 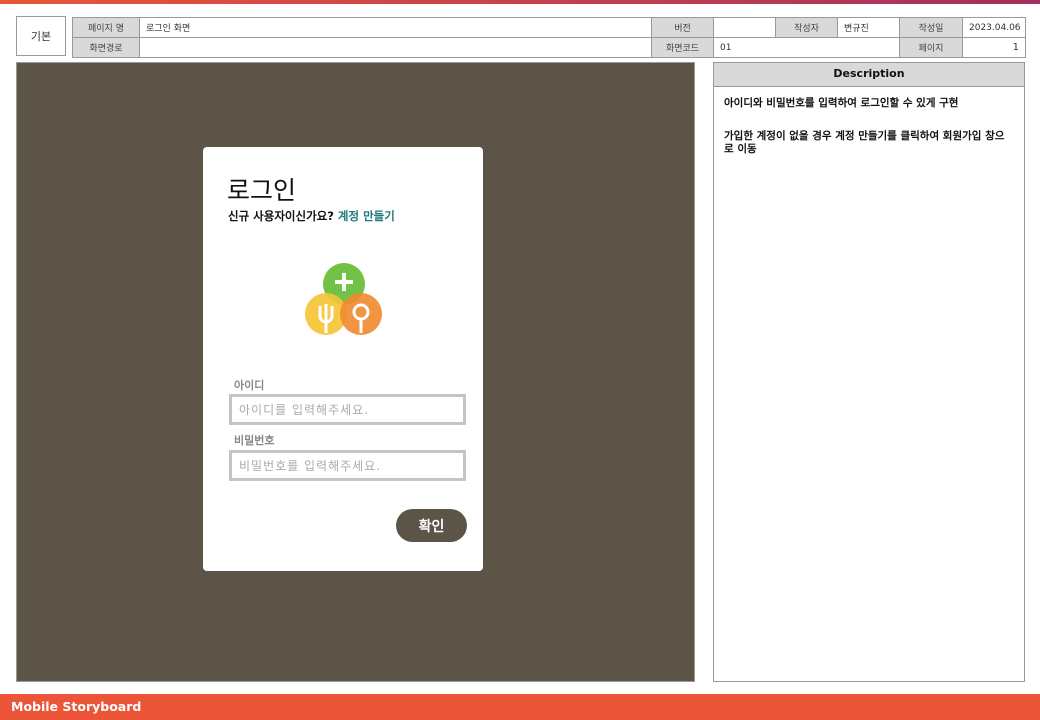 What do you see at coordinates (347, 409) in the screenshot?
I see `id-input` at bounding box center [347, 409].